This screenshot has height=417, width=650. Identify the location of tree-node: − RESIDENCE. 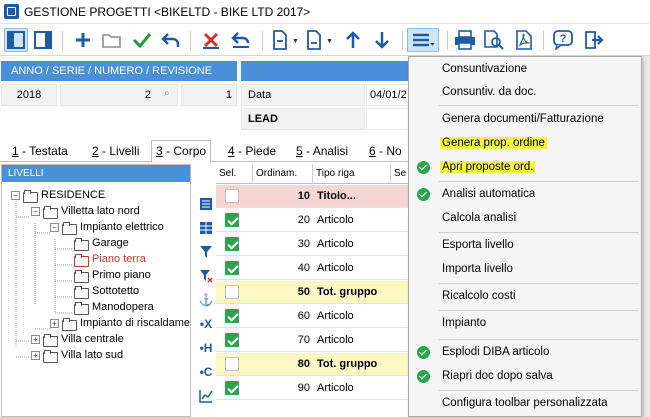
(58, 195).